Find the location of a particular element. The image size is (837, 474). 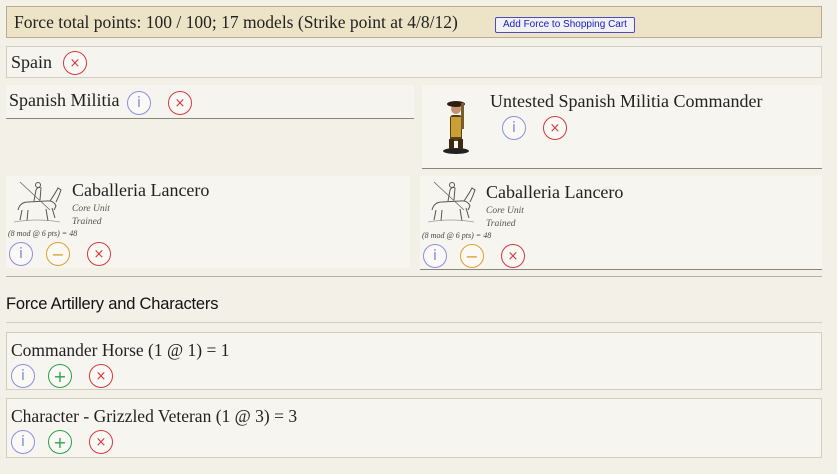

remove-faction-button: × is located at coordinates (75, 63).